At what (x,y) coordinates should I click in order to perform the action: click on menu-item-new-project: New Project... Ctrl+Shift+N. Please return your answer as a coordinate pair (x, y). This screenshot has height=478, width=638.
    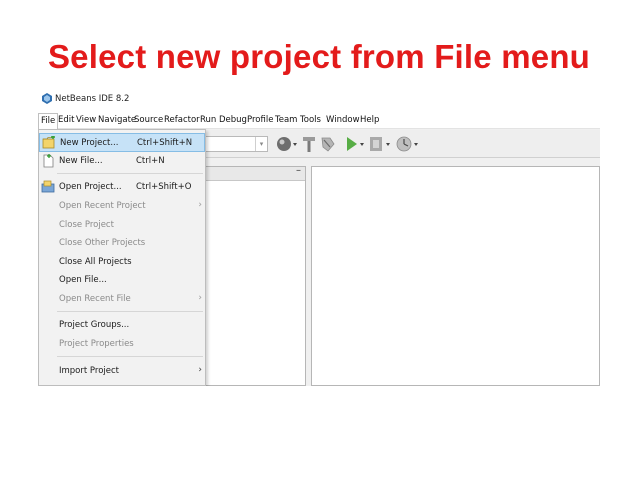
    Looking at the image, I should click on (122, 142).